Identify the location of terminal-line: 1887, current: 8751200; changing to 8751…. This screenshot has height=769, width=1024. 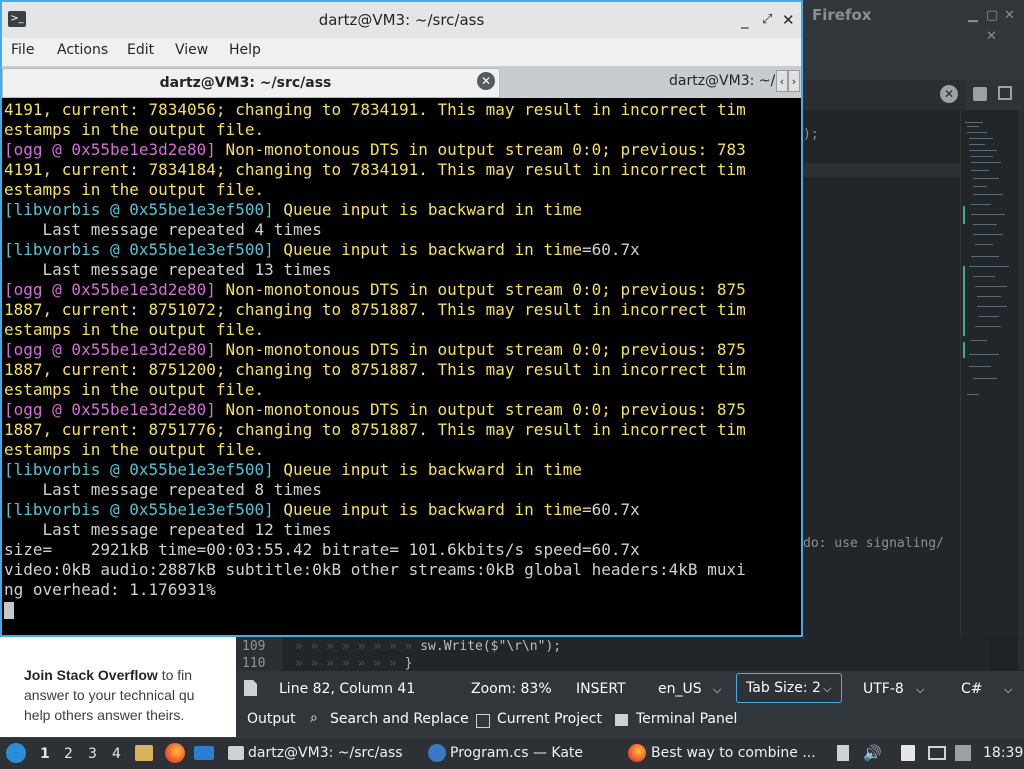
(401, 370).